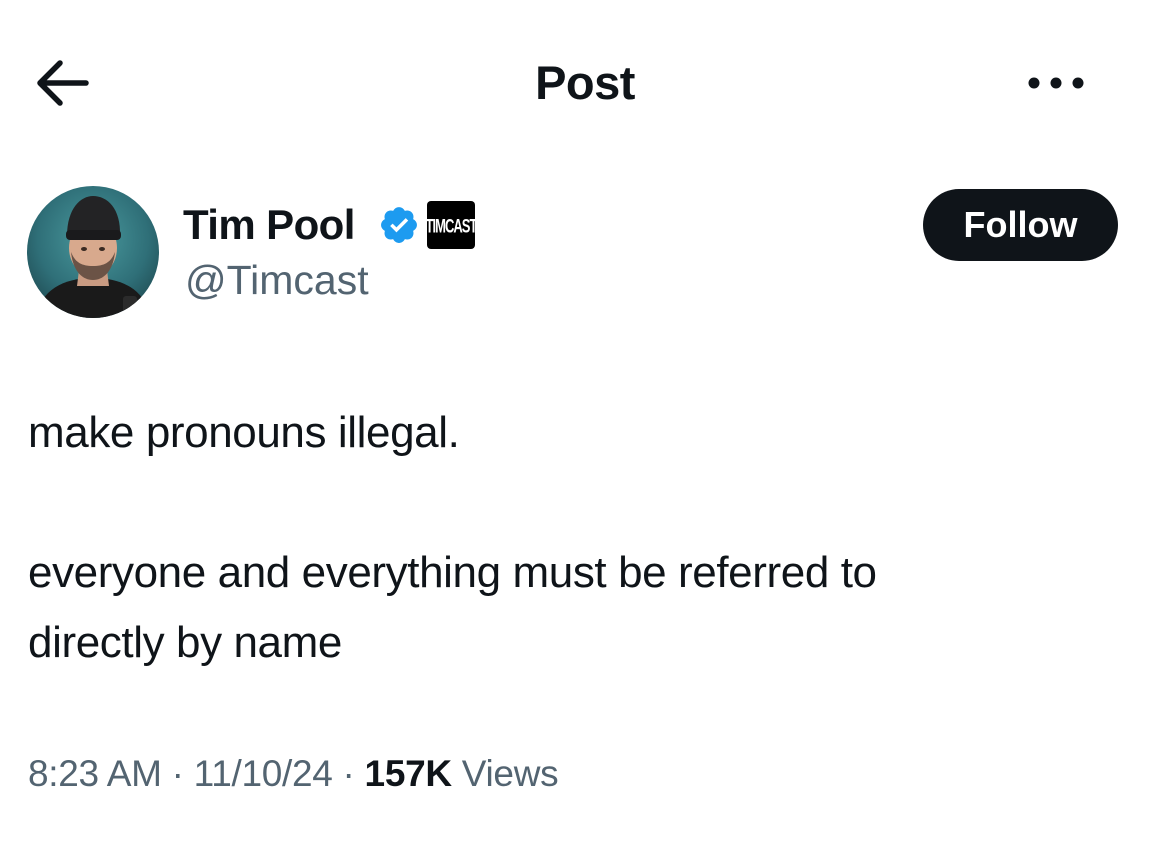  What do you see at coordinates (399, 225) in the screenshot?
I see `verified-badge-icon` at bounding box center [399, 225].